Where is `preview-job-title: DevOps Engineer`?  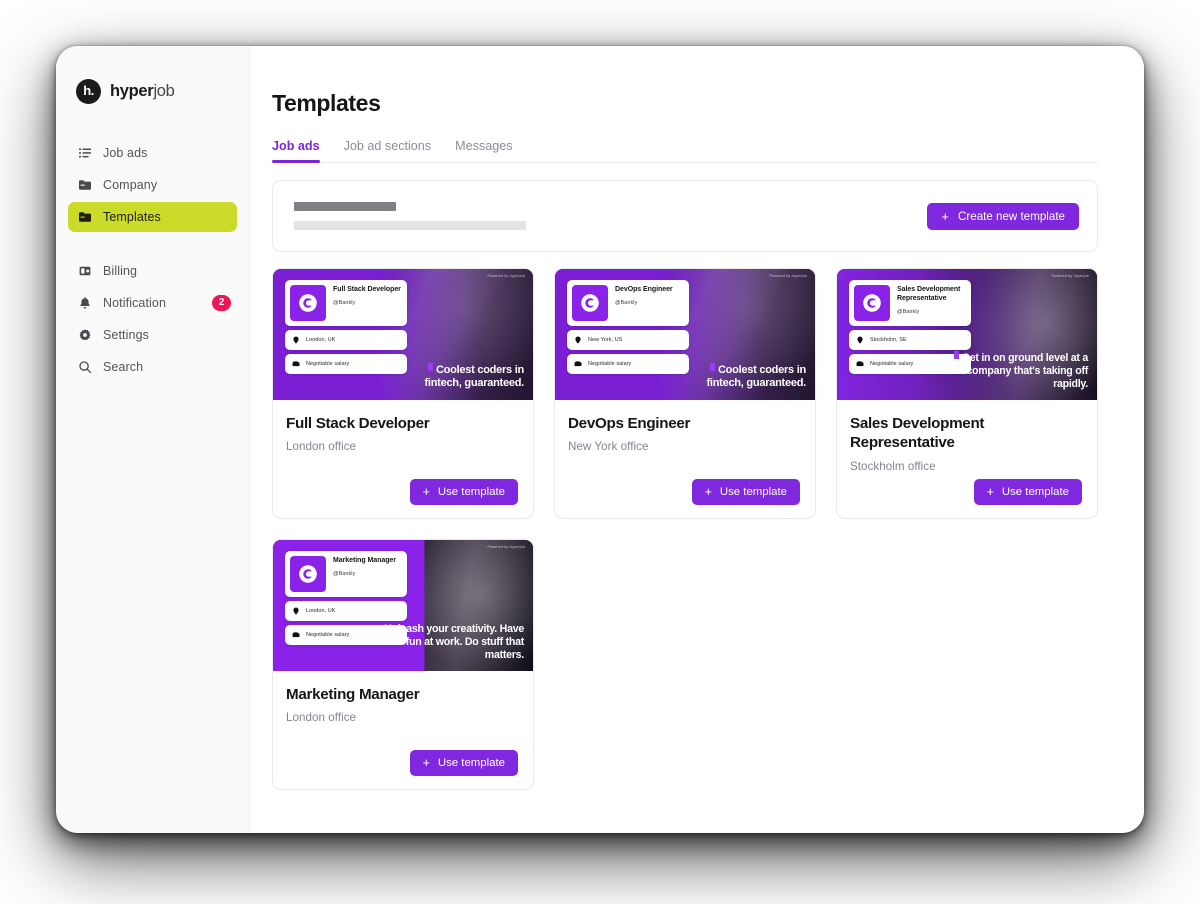
preview-job-title: DevOps Engineer is located at coordinates (644, 289).